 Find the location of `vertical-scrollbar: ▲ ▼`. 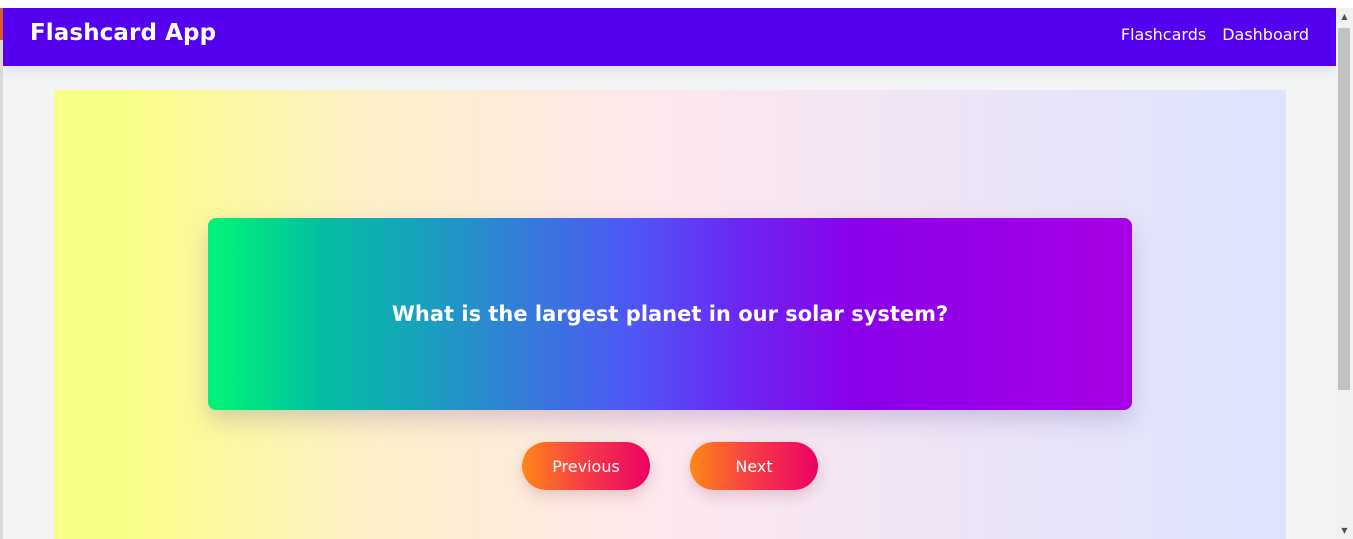

vertical-scrollbar: ▲ ▼ is located at coordinates (1344, 273).